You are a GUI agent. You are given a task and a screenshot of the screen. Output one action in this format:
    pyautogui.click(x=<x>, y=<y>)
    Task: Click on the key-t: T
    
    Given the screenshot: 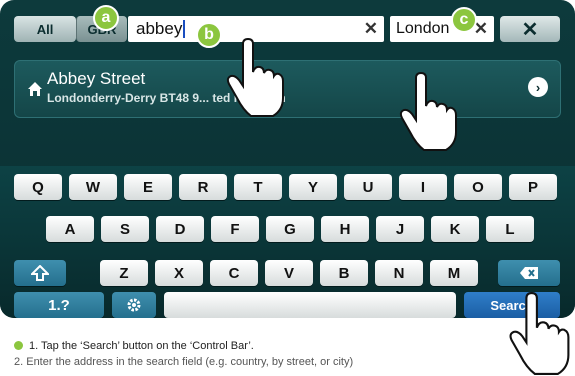 What is the action you would take?
    pyautogui.click(x=258, y=187)
    